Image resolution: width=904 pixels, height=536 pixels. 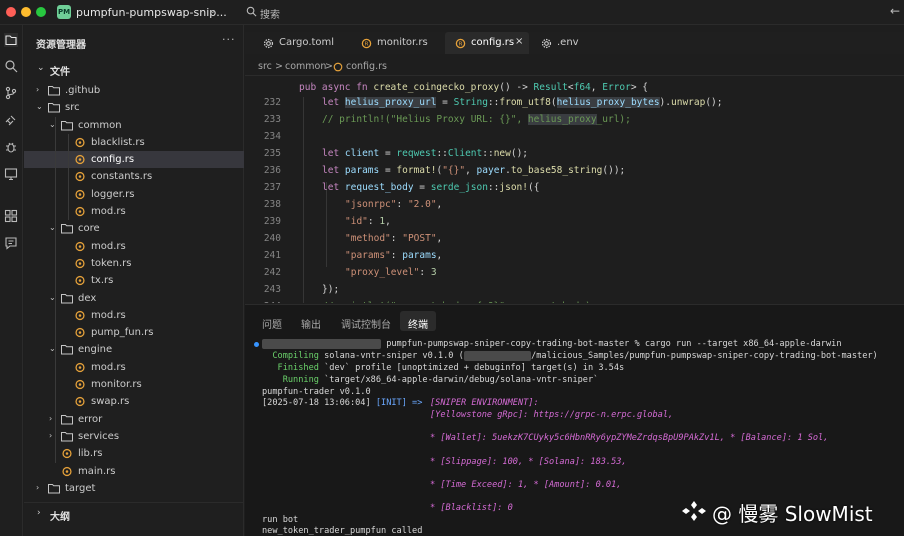 I want to click on tree-file-blacklist-rs: blacklist.rs, so click(x=134, y=142).